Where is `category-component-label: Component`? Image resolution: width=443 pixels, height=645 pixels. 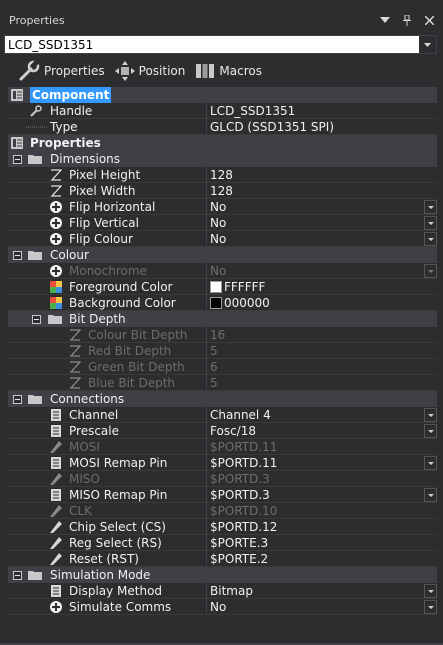
category-component-label: Component is located at coordinates (71, 95).